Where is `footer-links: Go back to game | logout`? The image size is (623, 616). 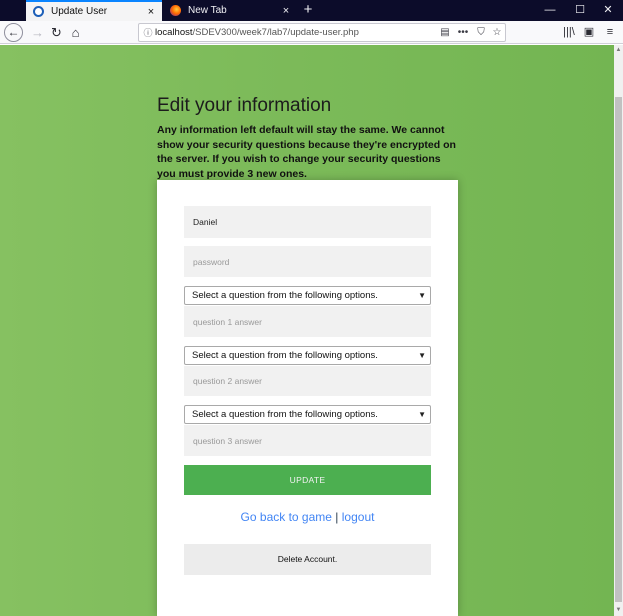 footer-links: Go back to game | logout is located at coordinates (307, 517).